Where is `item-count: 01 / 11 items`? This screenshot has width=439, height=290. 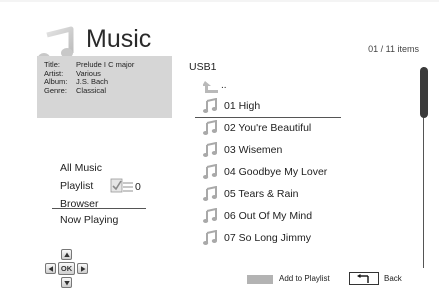
item-count: 01 / 11 items is located at coordinates (393, 49).